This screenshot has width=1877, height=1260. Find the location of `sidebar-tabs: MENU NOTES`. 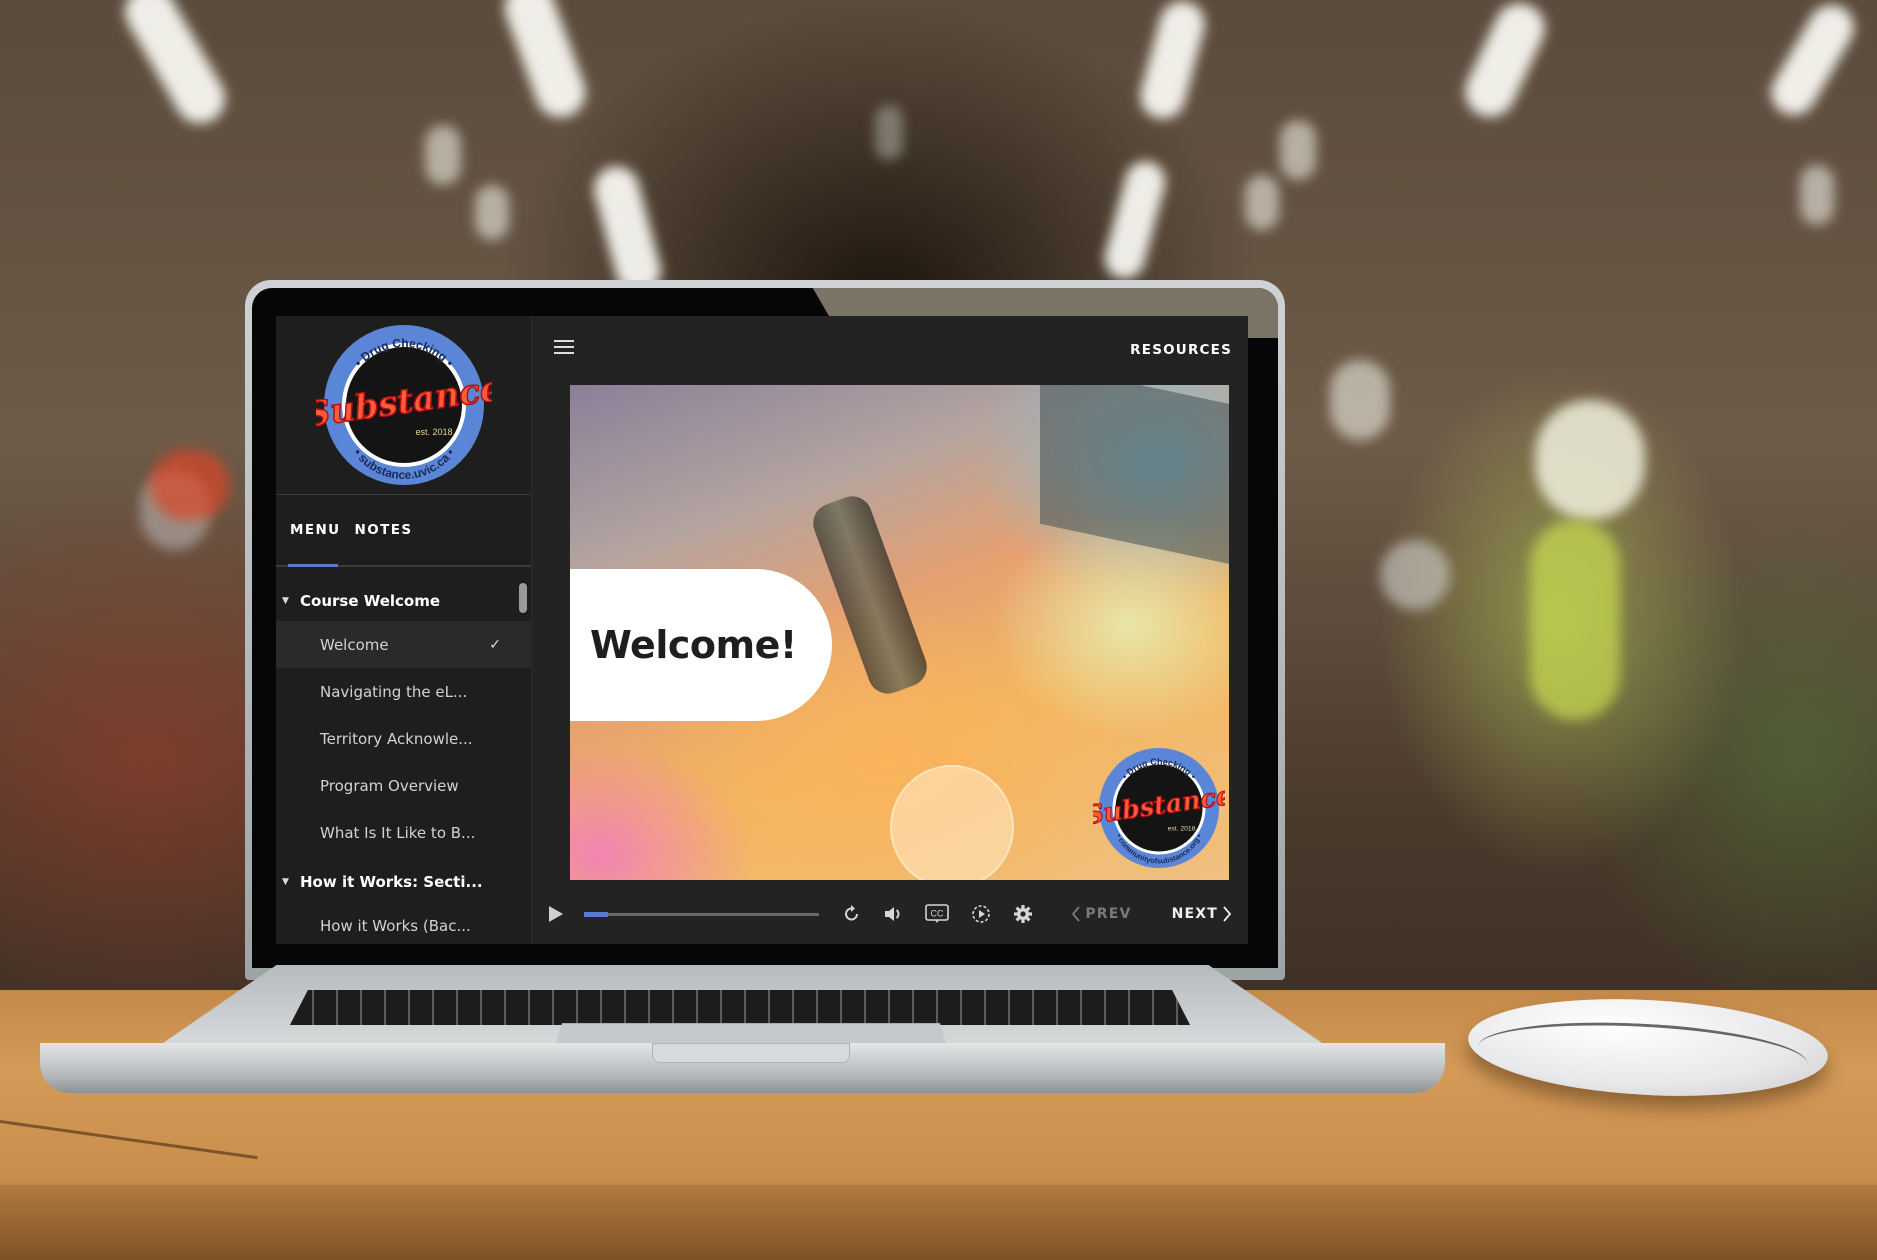

sidebar-tabs: MENU NOTES is located at coordinates (403, 531).